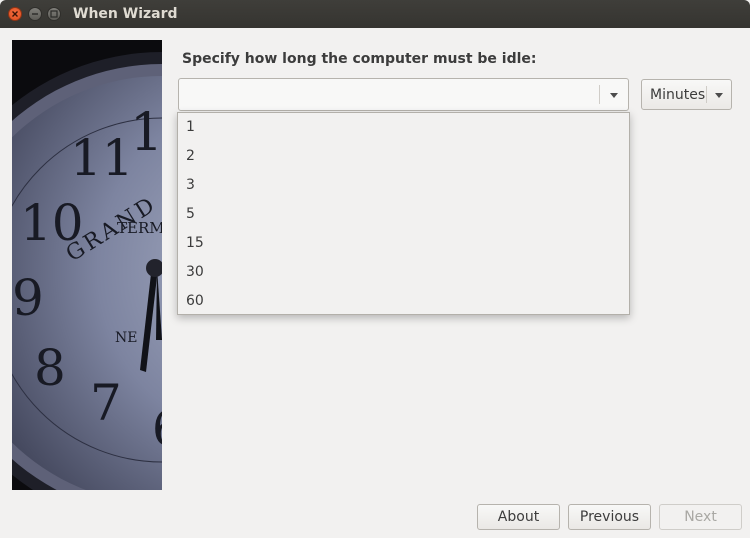 This screenshot has width=750, height=538. What do you see at coordinates (403, 243) in the screenshot?
I see `dropdown-option: 15` at bounding box center [403, 243].